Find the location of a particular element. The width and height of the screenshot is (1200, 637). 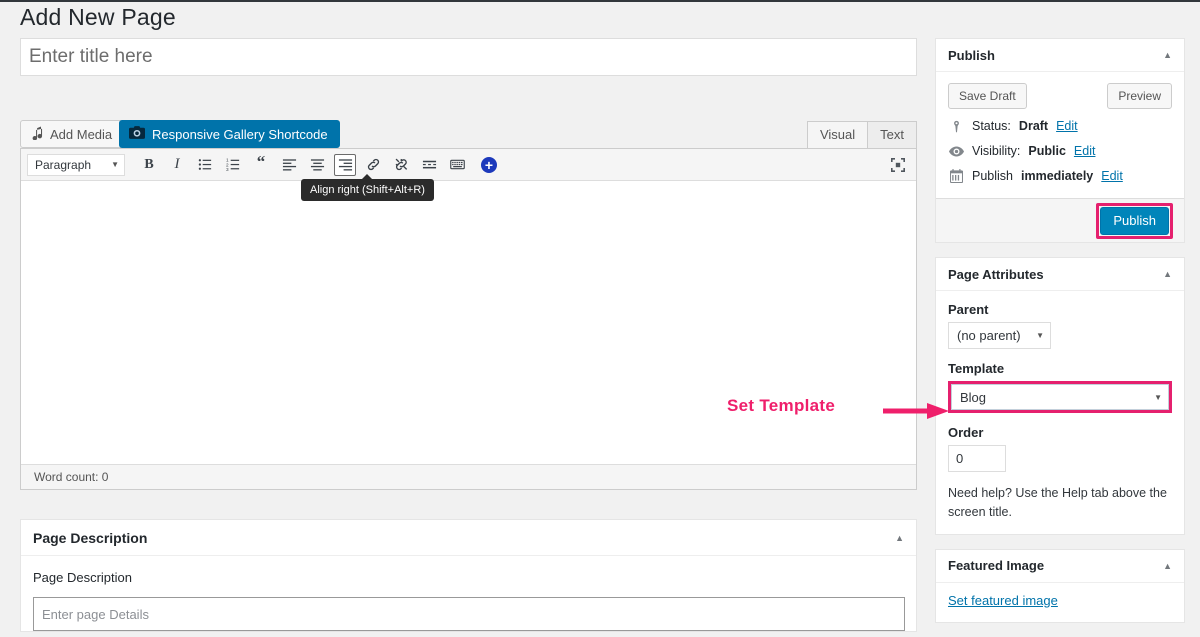

align-right-tooltip: Align right (Shift+Alt+R) is located at coordinates (367, 187).